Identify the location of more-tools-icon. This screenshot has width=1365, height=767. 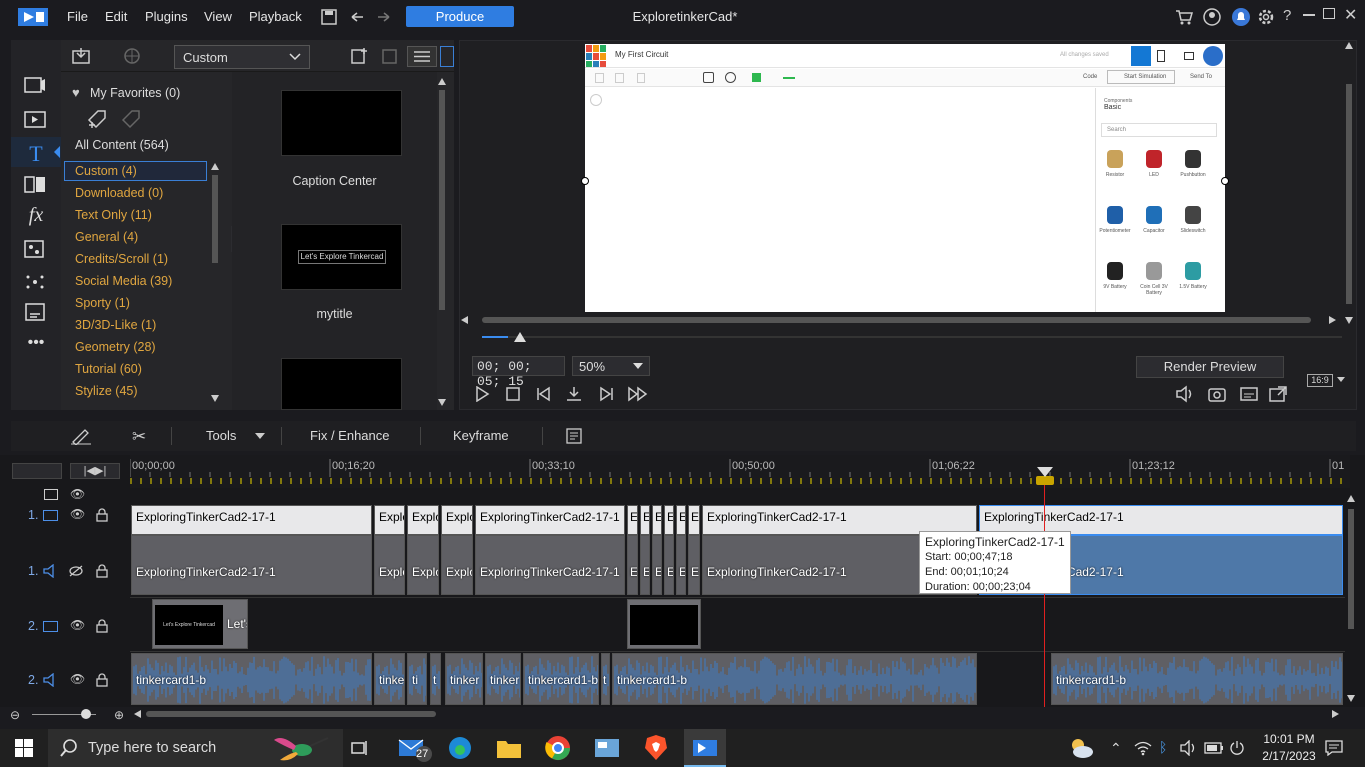
(574, 436).